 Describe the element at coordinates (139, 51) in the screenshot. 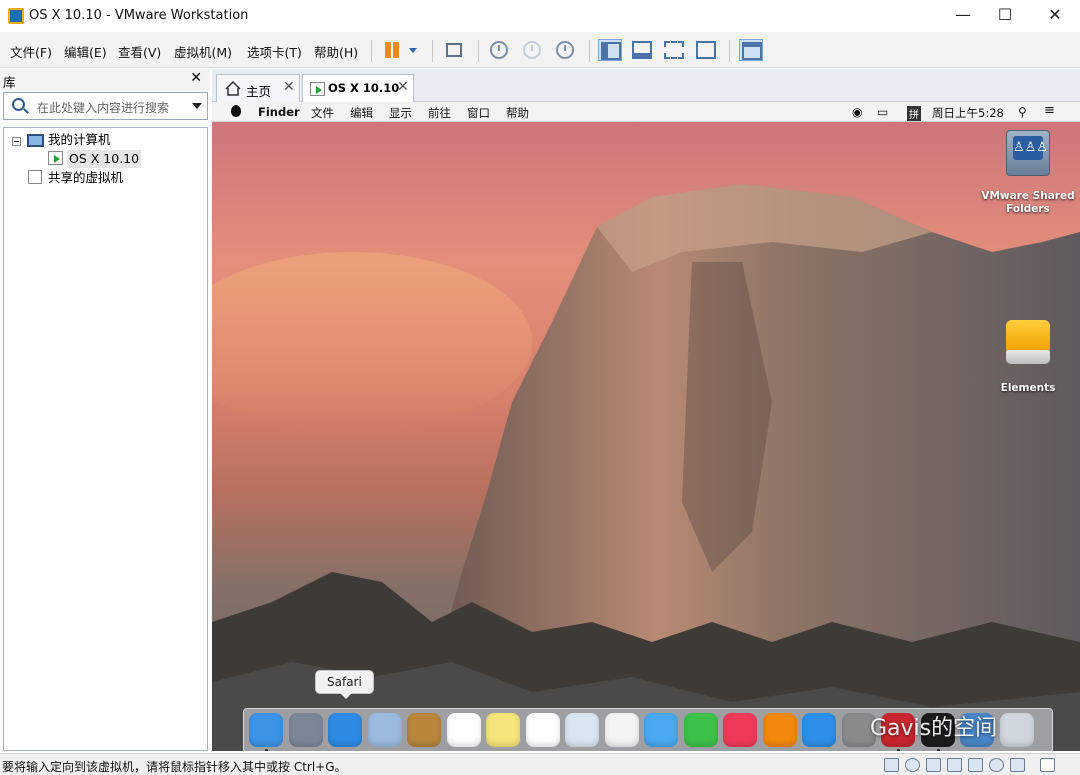

I see `menu-view: 查看(V)` at that location.